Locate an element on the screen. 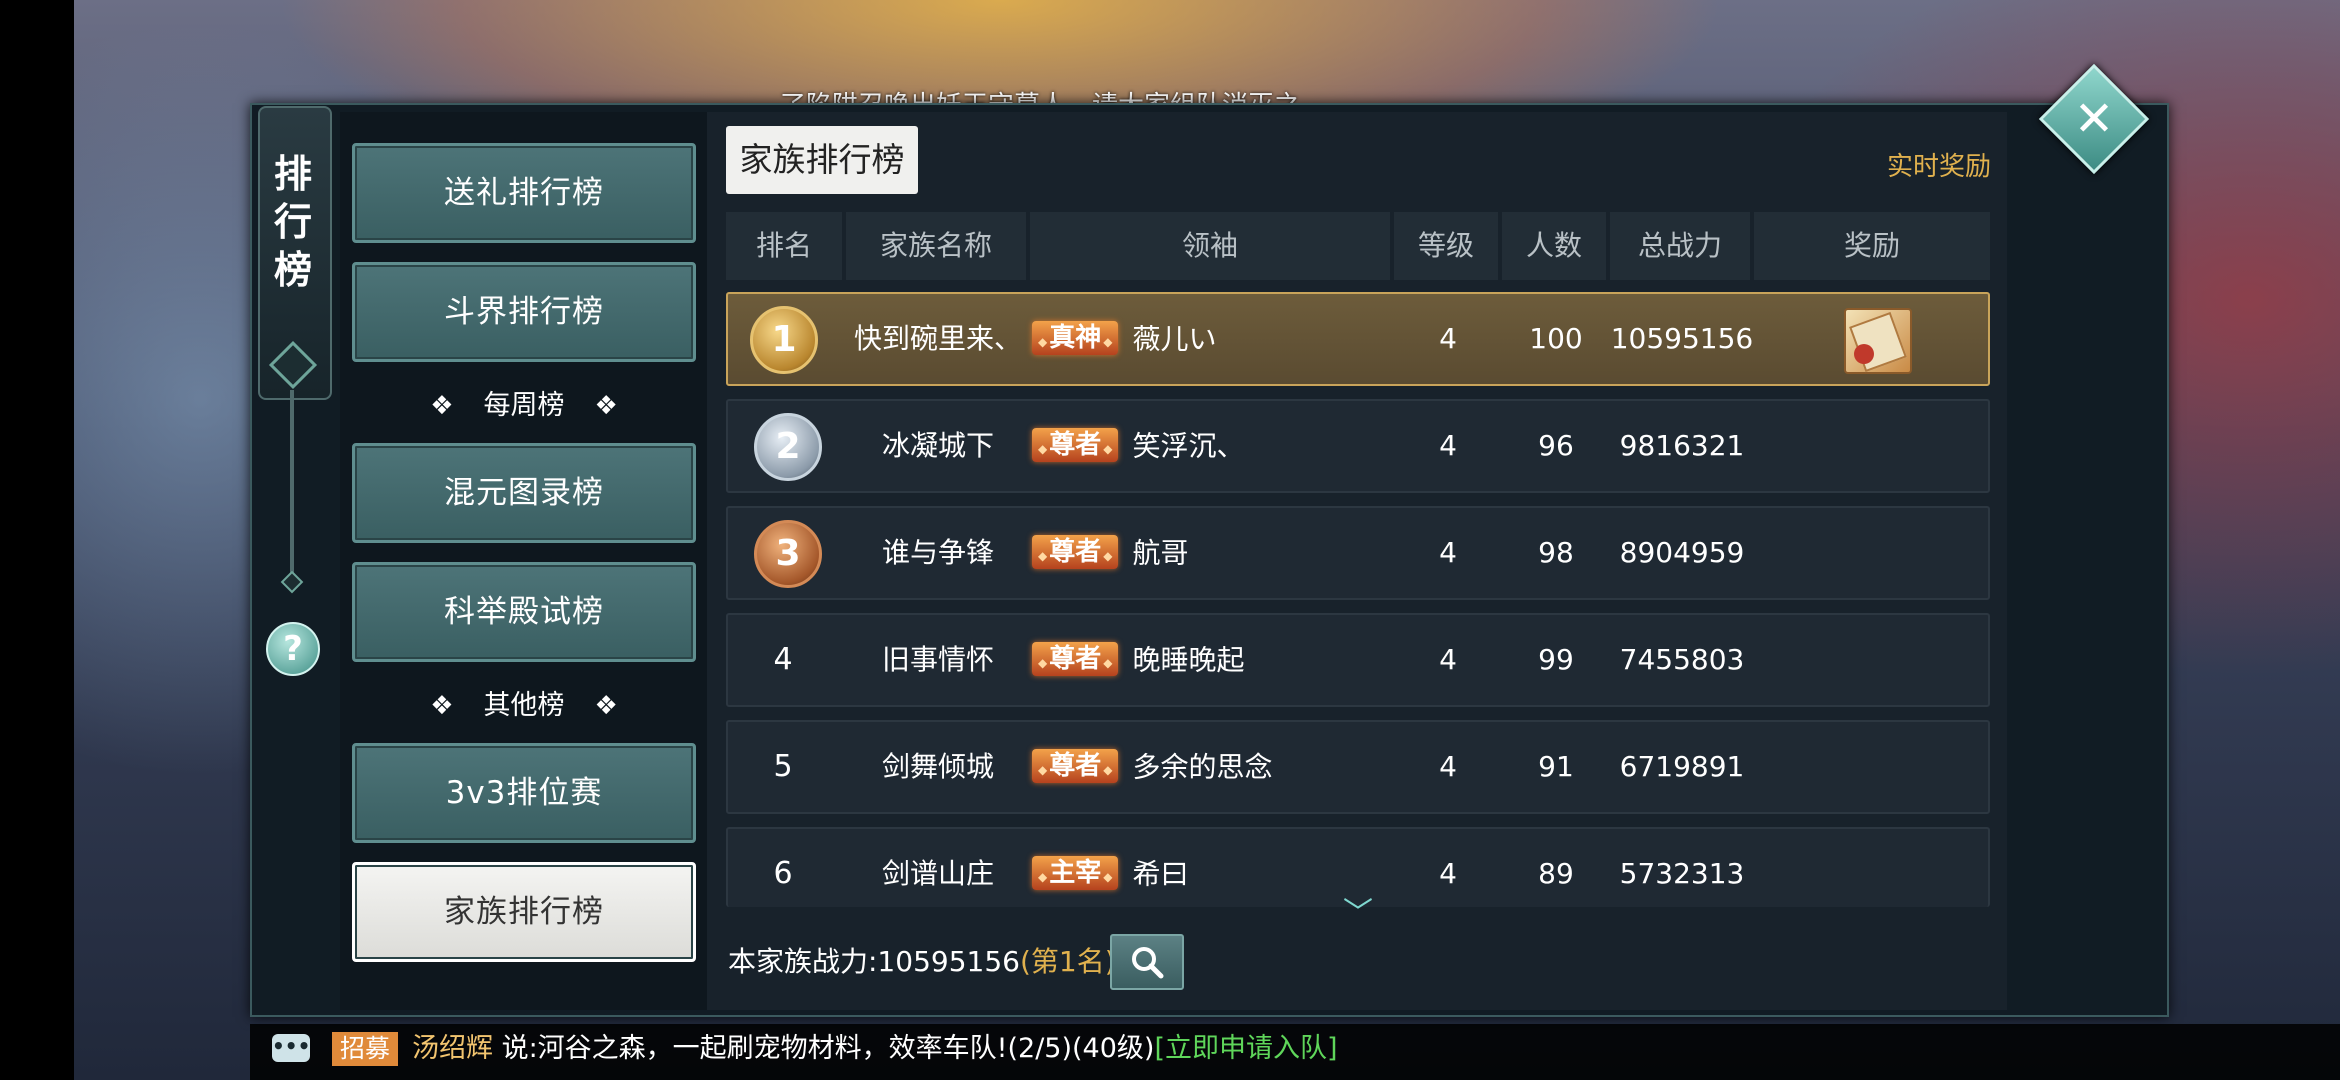 This screenshot has height=1080, width=2340. leader-name: 笑浮沉、 is located at coordinates (1188, 446).